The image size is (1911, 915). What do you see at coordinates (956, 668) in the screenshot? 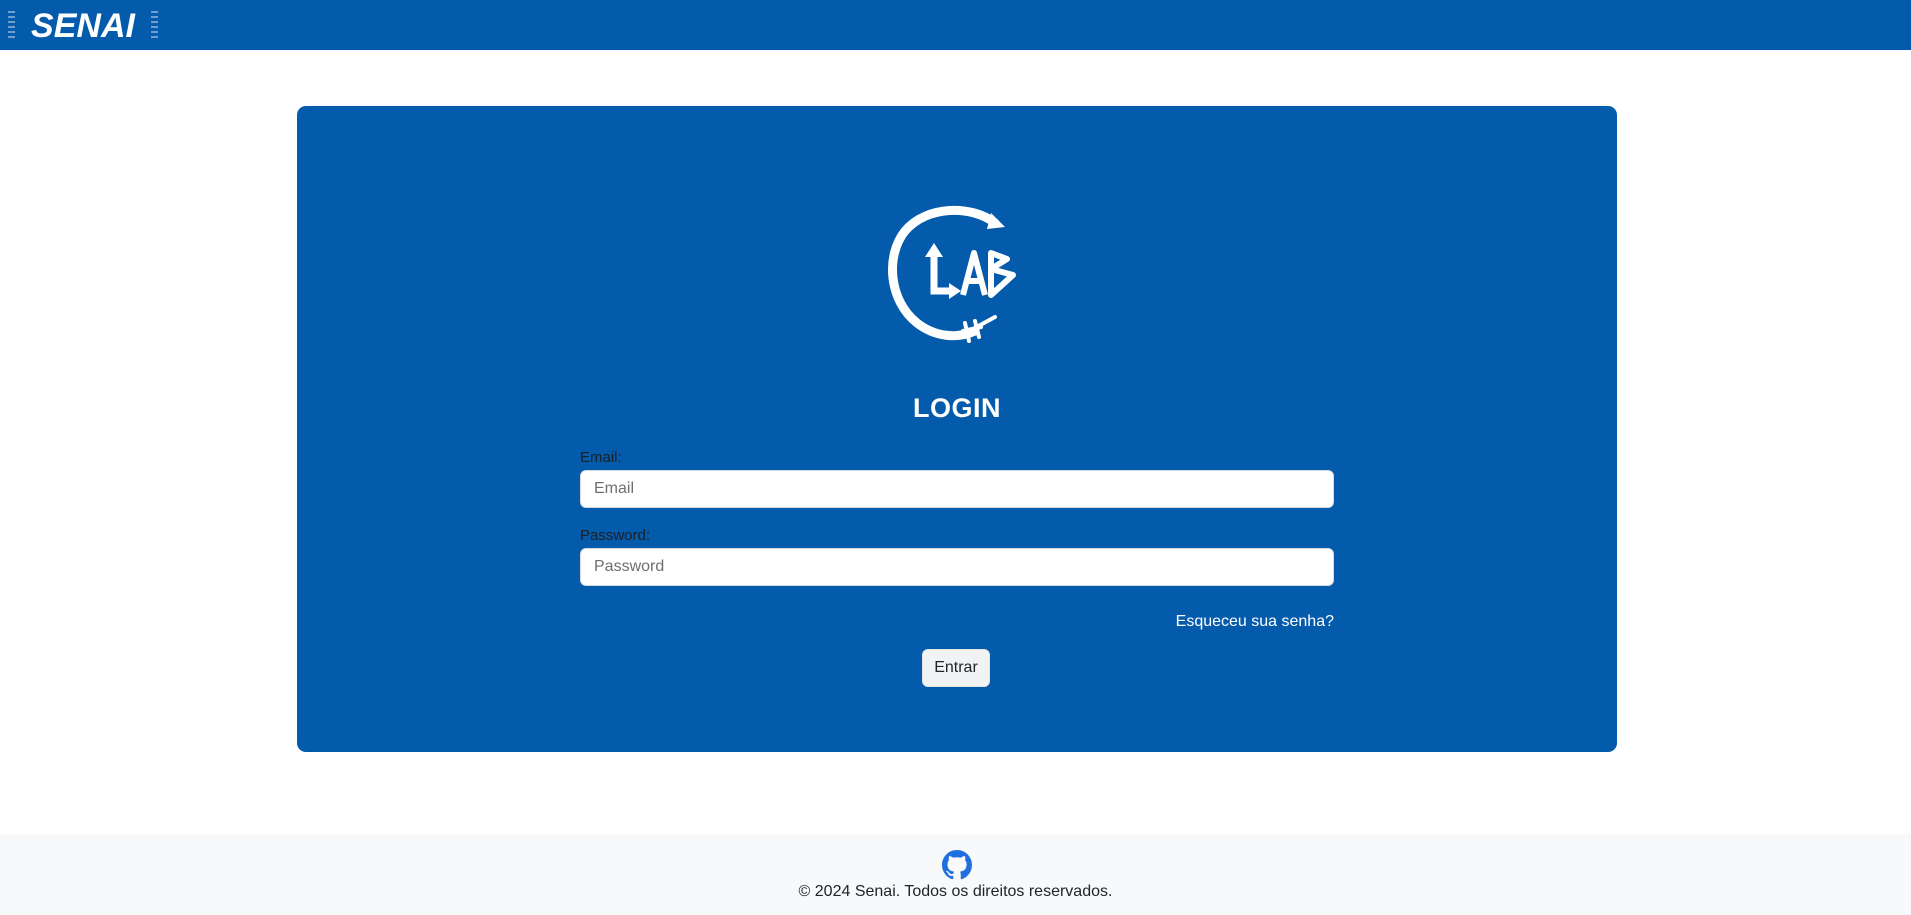
I see `submit-button: Entrar` at bounding box center [956, 668].